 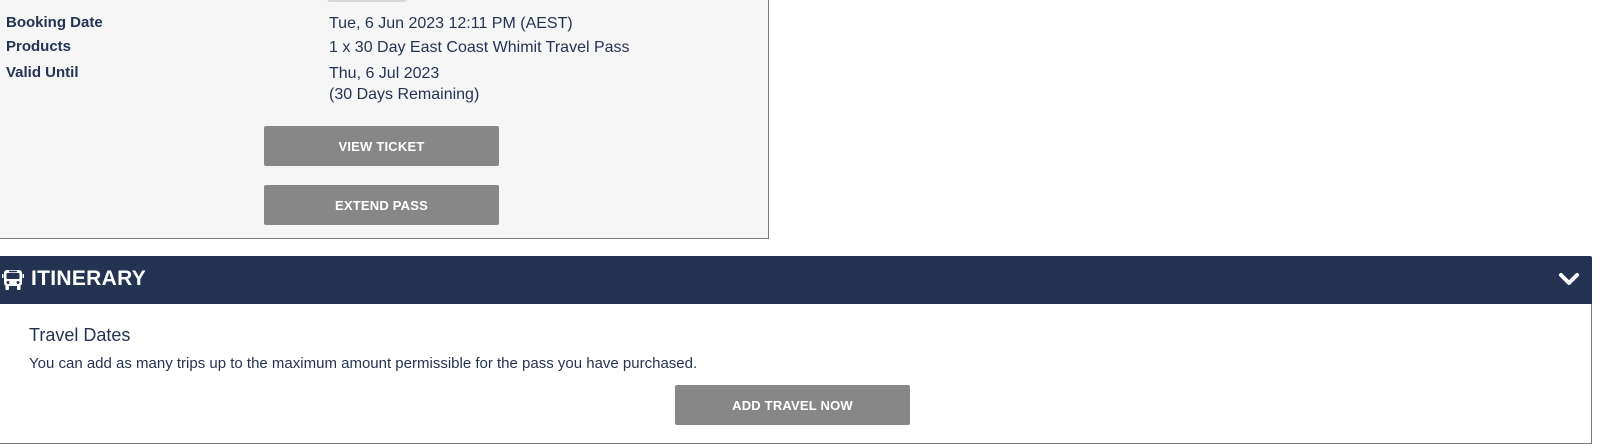 I want to click on view-ticket-button: VIEW TICKET, so click(x=381, y=146).